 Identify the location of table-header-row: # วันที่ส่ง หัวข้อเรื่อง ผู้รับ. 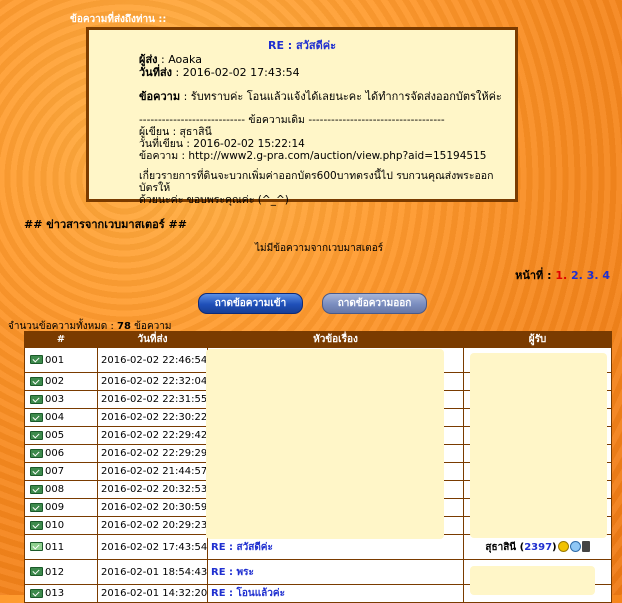
(318, 339).